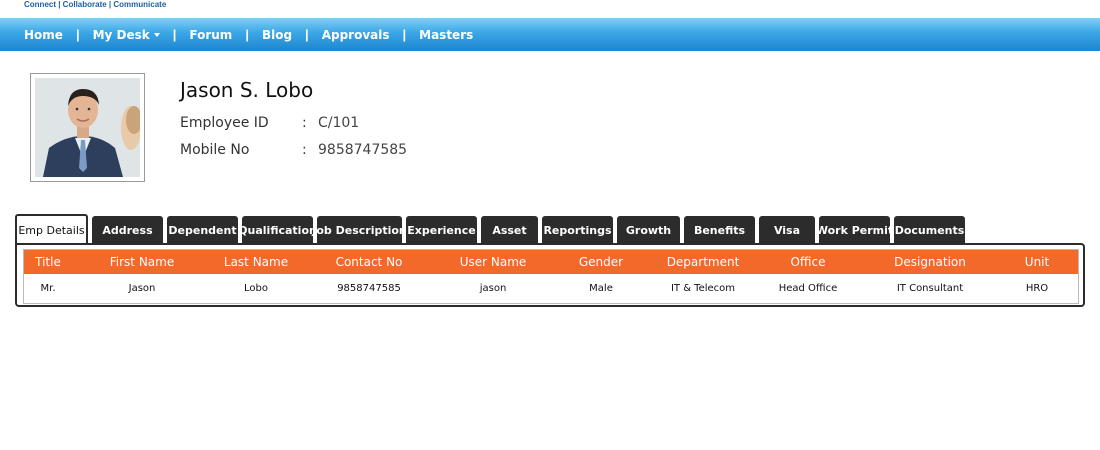 This screenshot has height=450, width=1100. What do you see at coordinates (648, 230) in the screenshot?
I see `tab-growth: Growth` at bounding box center [648, 230].